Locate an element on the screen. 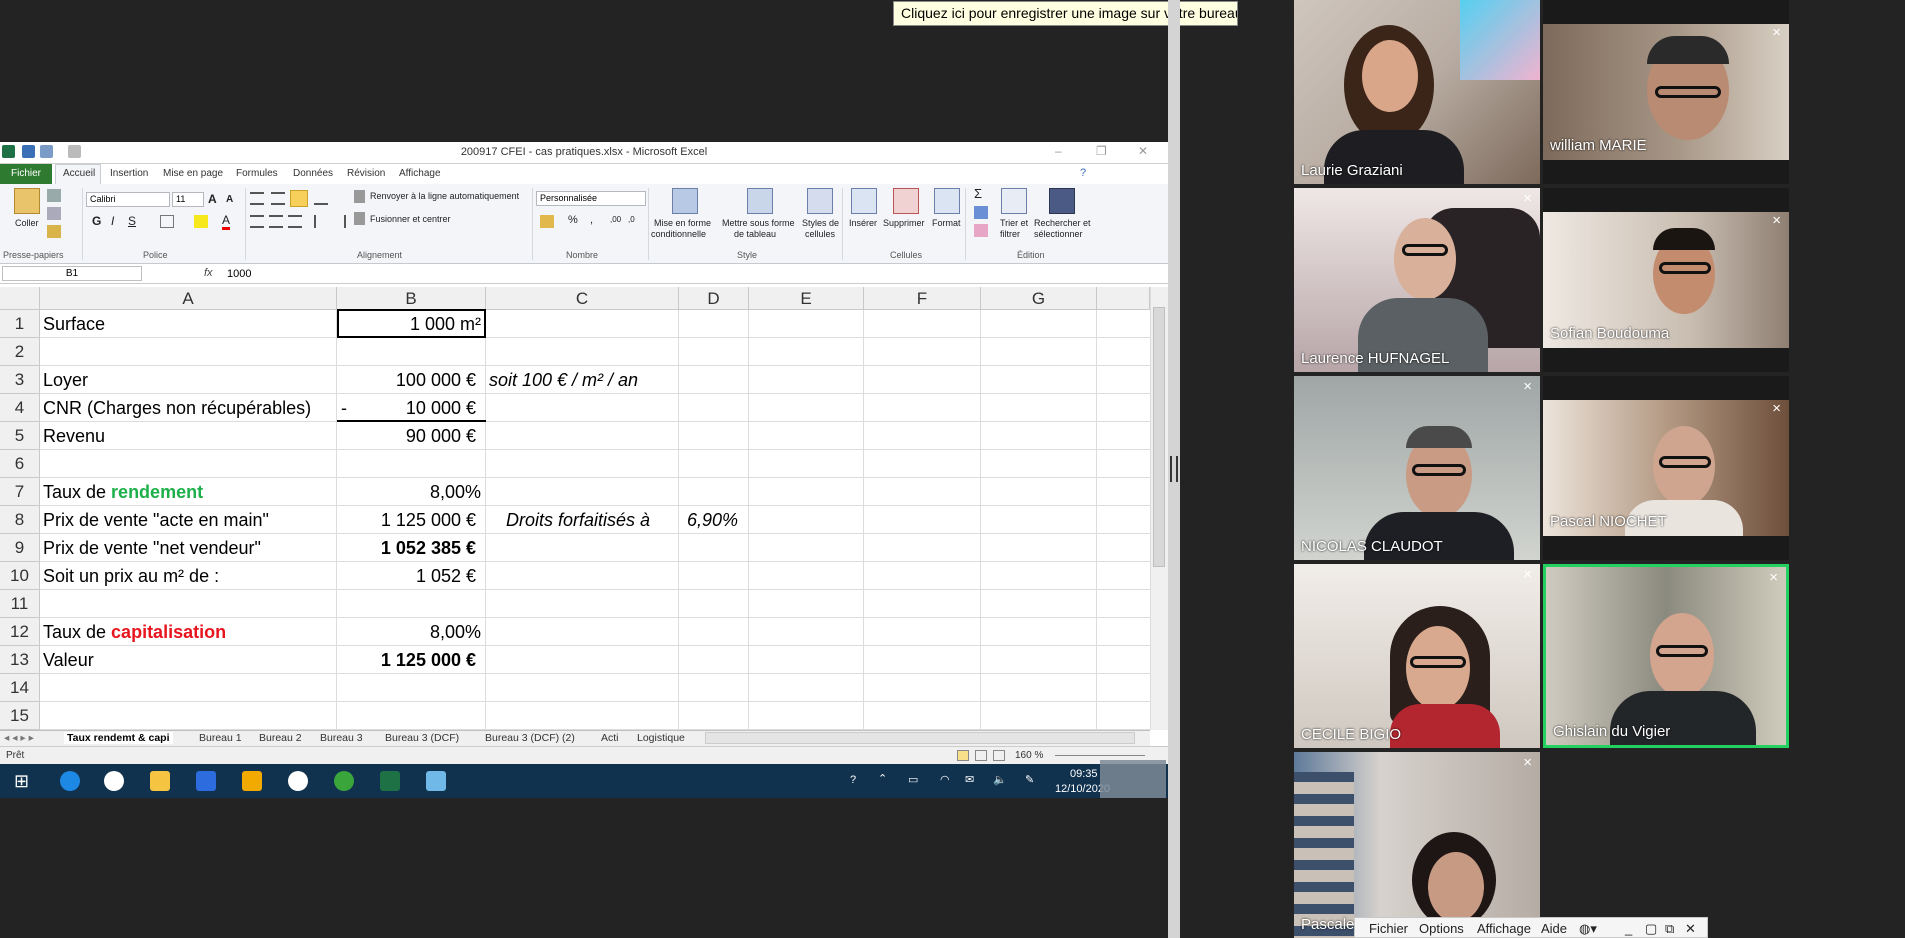  page-break-icon is located at coordinates (999, 755).